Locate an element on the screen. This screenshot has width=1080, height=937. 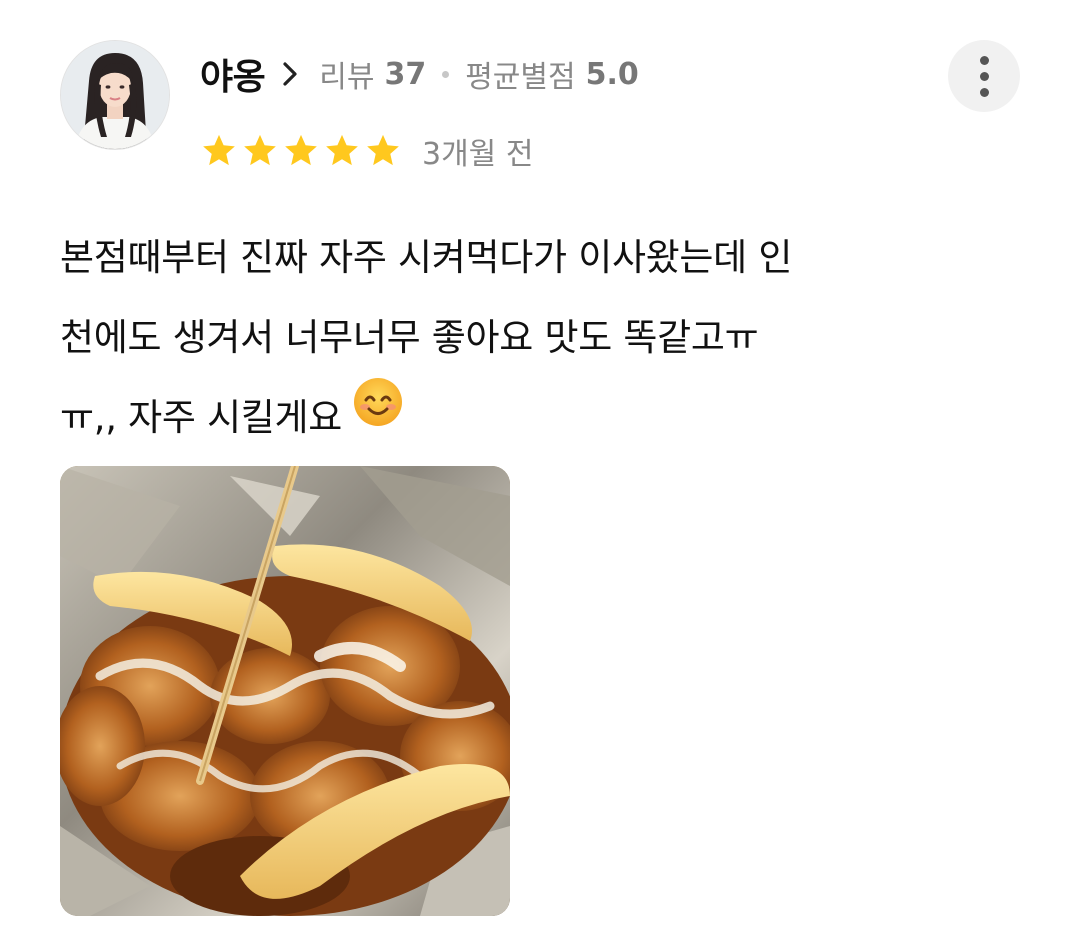
review-count-label: 리뷰 is located at coordinates (347, 77).